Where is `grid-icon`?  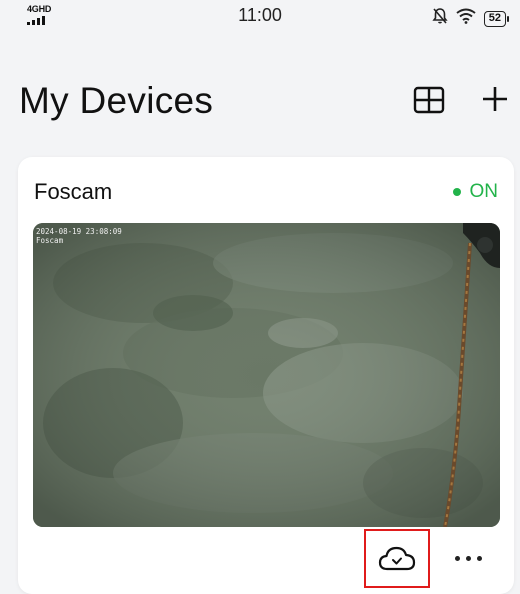 grid-icon is located at coordinates (429, 100).